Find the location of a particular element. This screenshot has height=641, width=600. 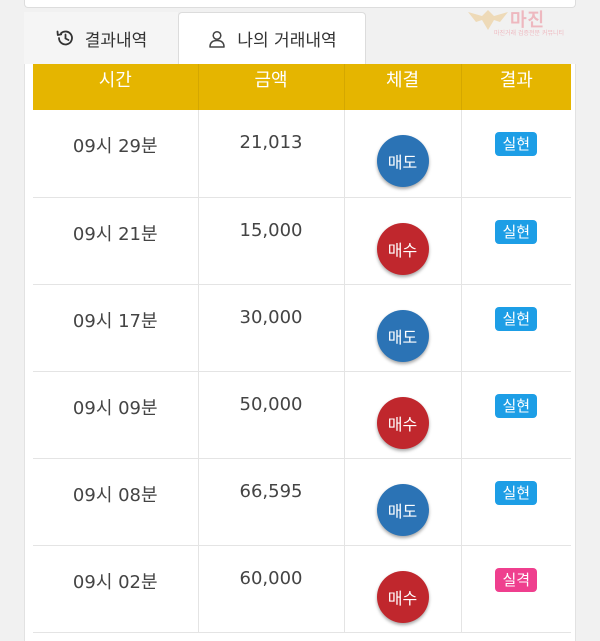

cell-time: 09시 08분 is located at coordinates (116, 502).